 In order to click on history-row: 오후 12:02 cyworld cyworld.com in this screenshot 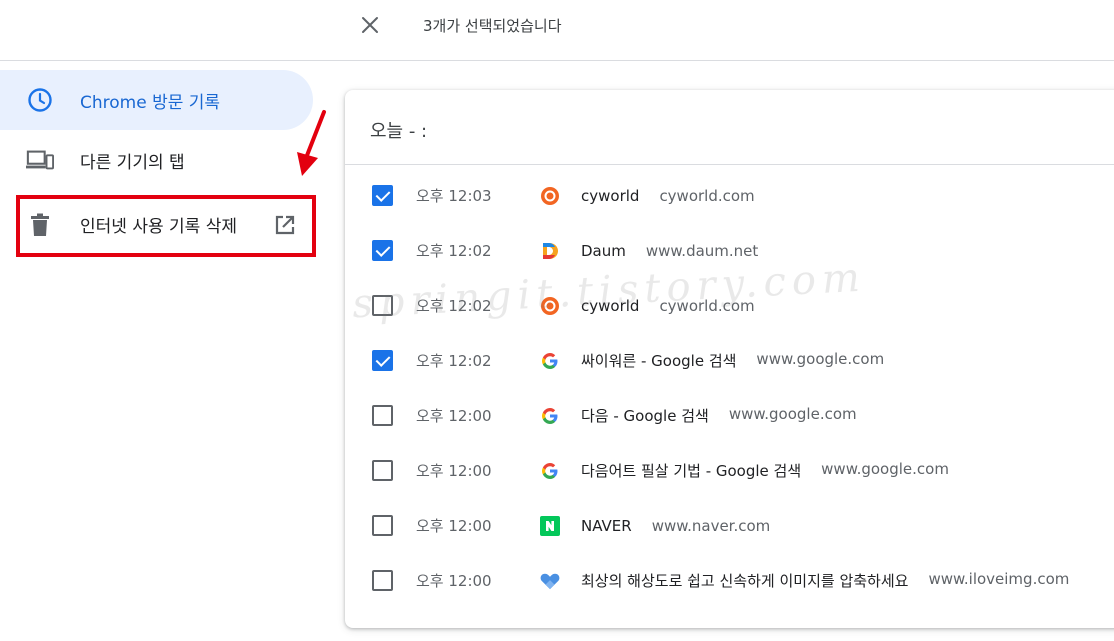, I will do `click(729, 305)`.